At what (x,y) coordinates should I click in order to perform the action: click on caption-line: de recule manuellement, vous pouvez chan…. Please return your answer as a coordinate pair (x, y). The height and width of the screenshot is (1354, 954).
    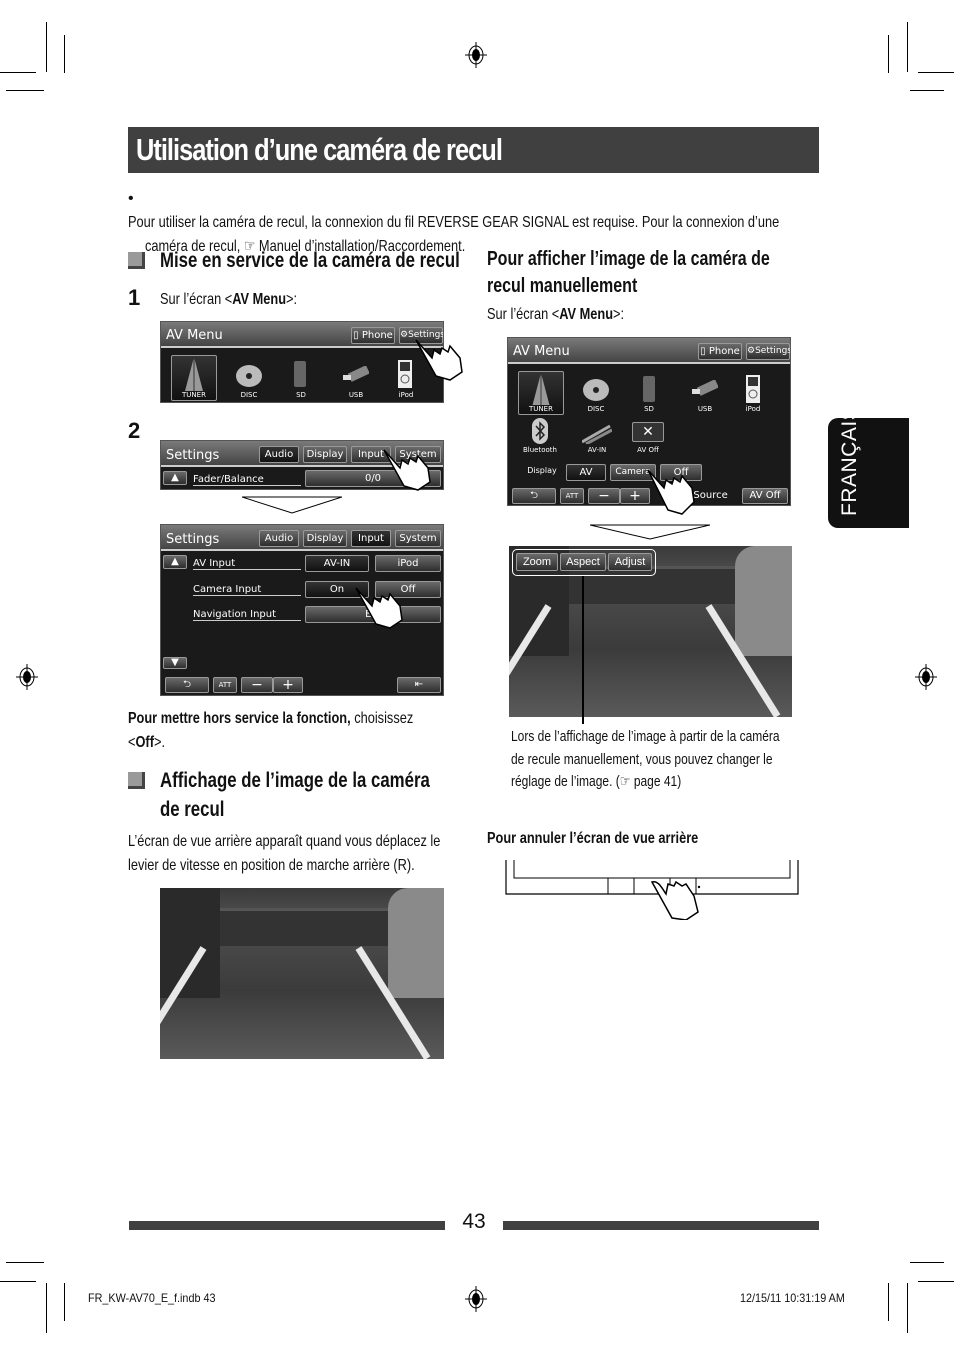
    Looking at the image, I should click on (642, 759).